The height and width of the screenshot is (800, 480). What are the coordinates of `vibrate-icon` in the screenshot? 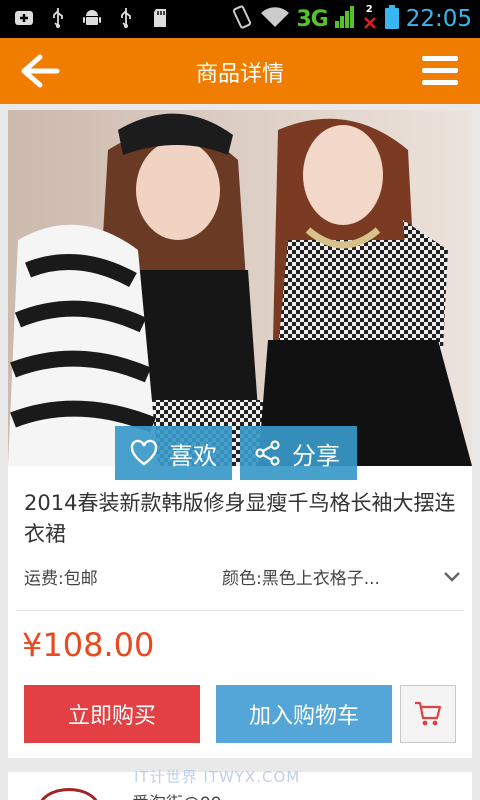 It's located at (242, 19).